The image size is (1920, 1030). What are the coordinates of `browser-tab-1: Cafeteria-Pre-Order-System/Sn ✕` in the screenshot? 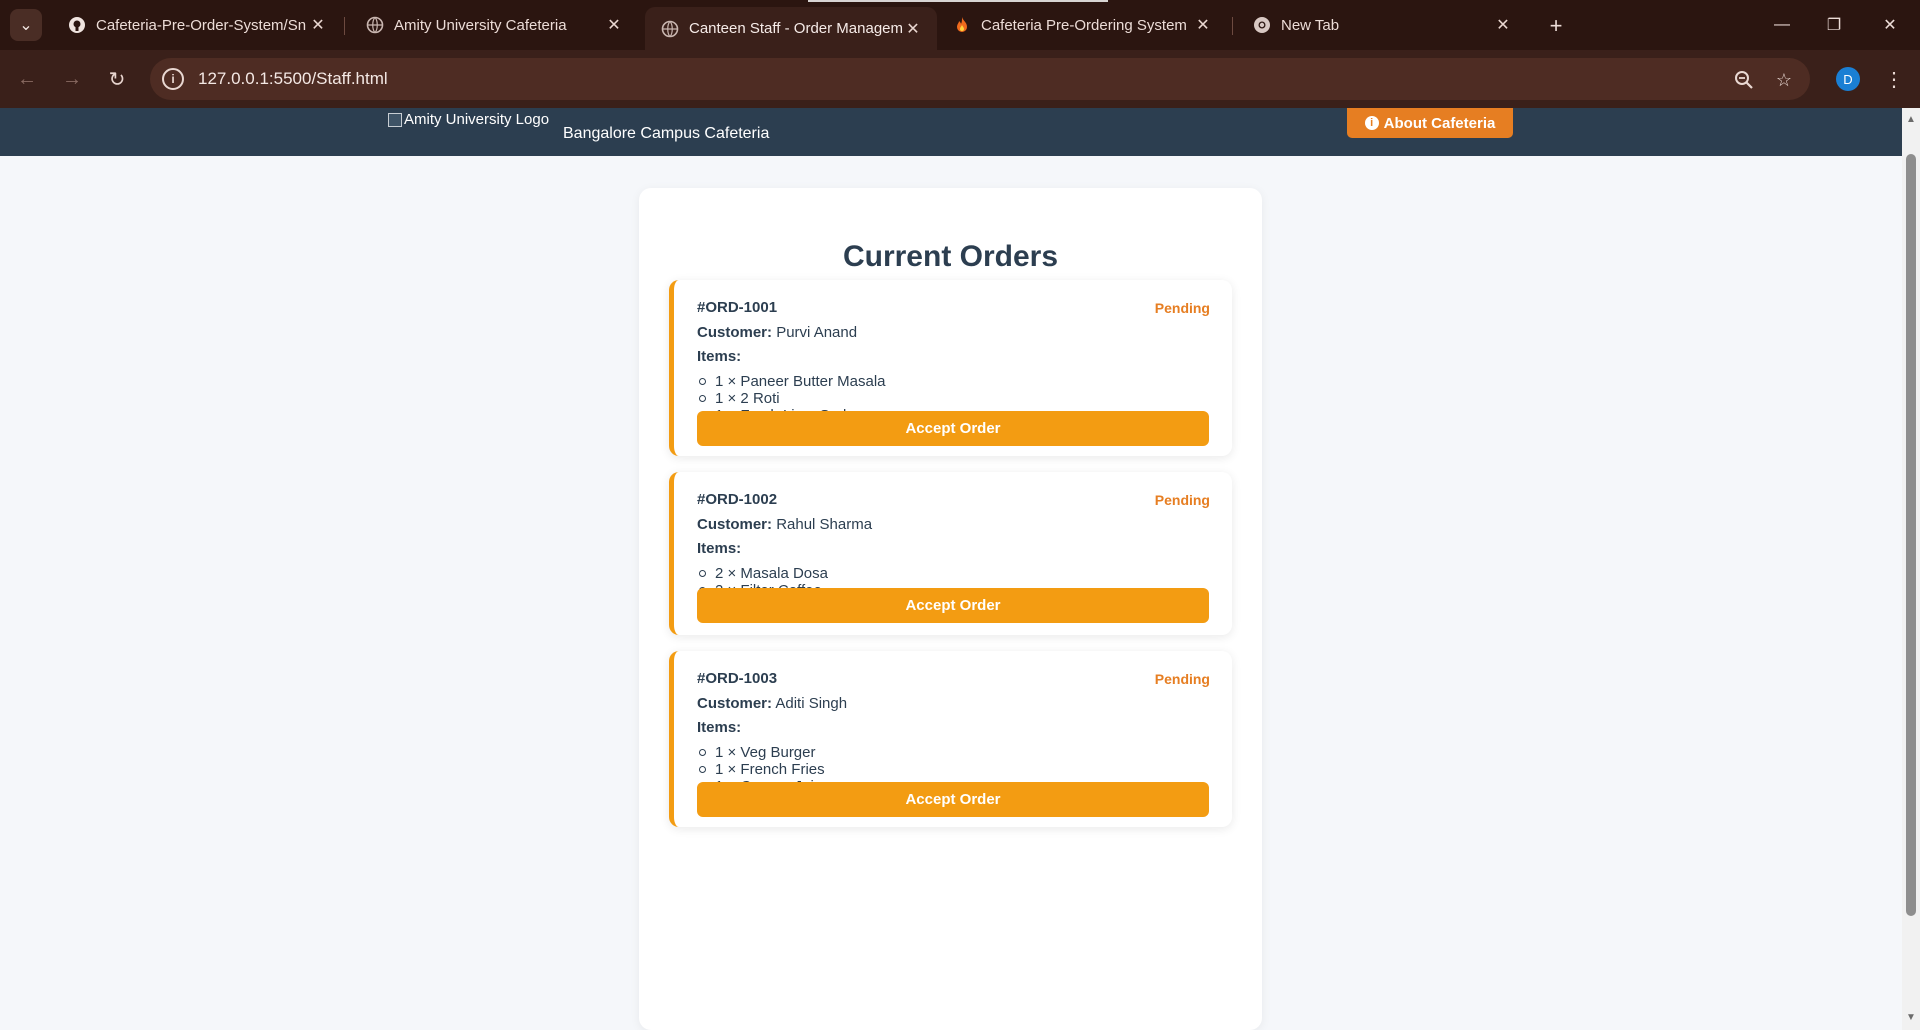 It's located at (197, 25).